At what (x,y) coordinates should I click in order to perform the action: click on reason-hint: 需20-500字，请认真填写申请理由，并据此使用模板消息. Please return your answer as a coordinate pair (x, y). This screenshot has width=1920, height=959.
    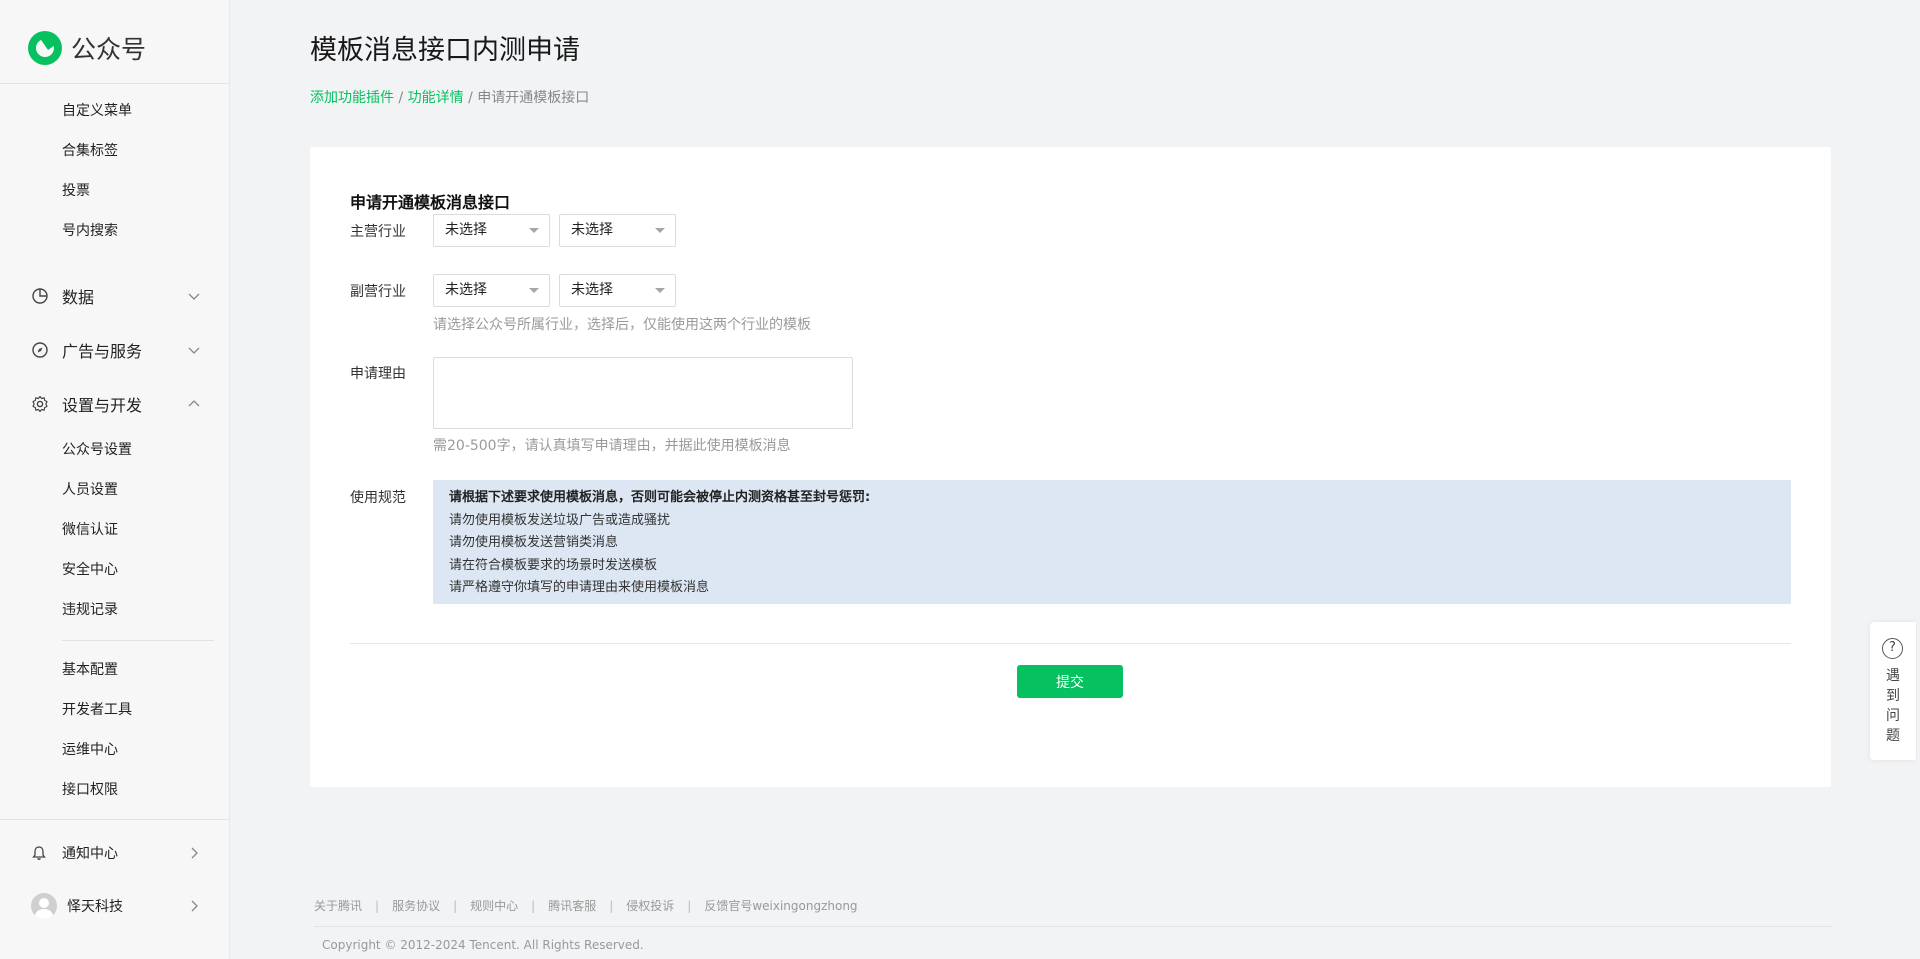
    Looking at the image, I should click on (612, 446).